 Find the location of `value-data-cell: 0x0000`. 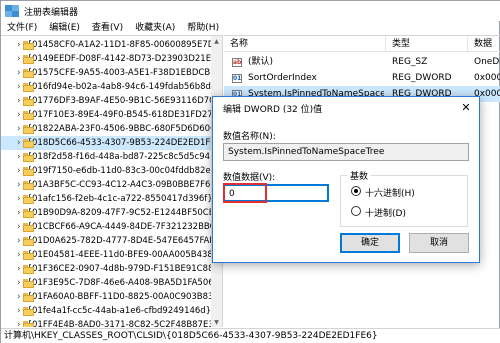

value-data-cell: 0x0000 is located at coordinates (487, 78).